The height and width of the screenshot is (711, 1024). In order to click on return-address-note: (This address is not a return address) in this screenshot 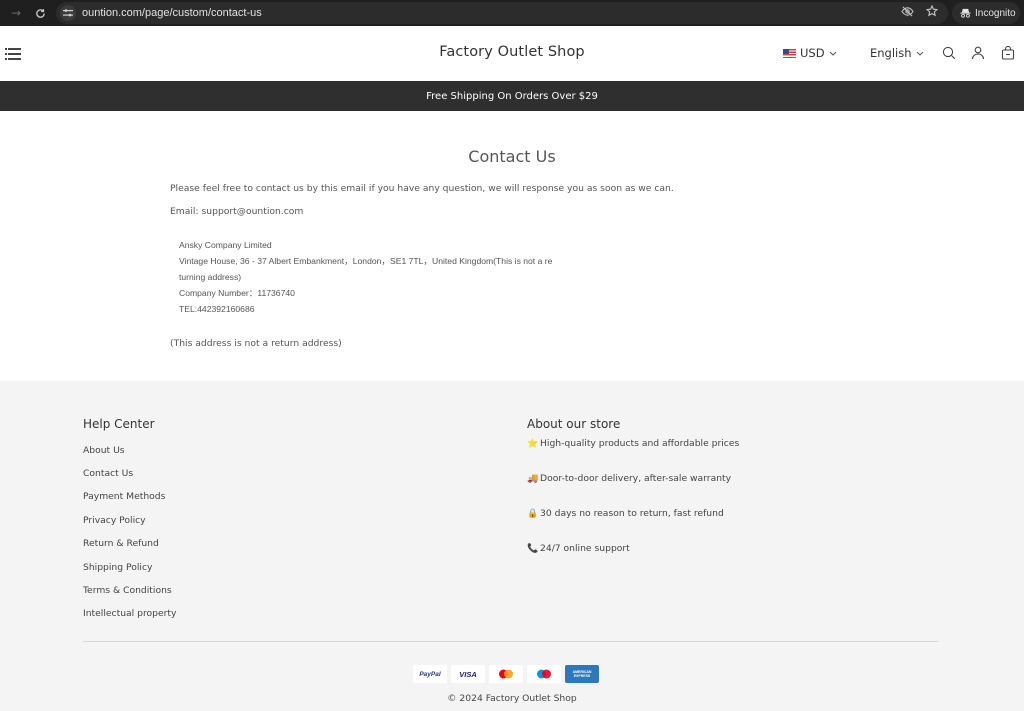, I will do `click(256, 343)`.